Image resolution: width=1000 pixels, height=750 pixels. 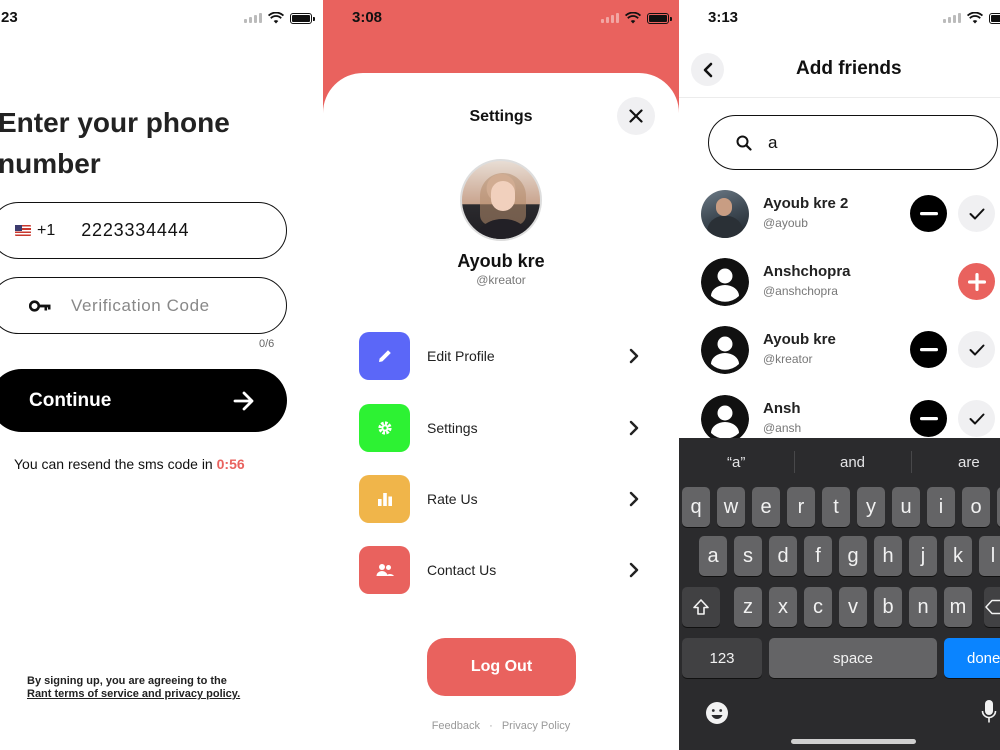 I want to click on key-r: r, so click(x=801, y=507).